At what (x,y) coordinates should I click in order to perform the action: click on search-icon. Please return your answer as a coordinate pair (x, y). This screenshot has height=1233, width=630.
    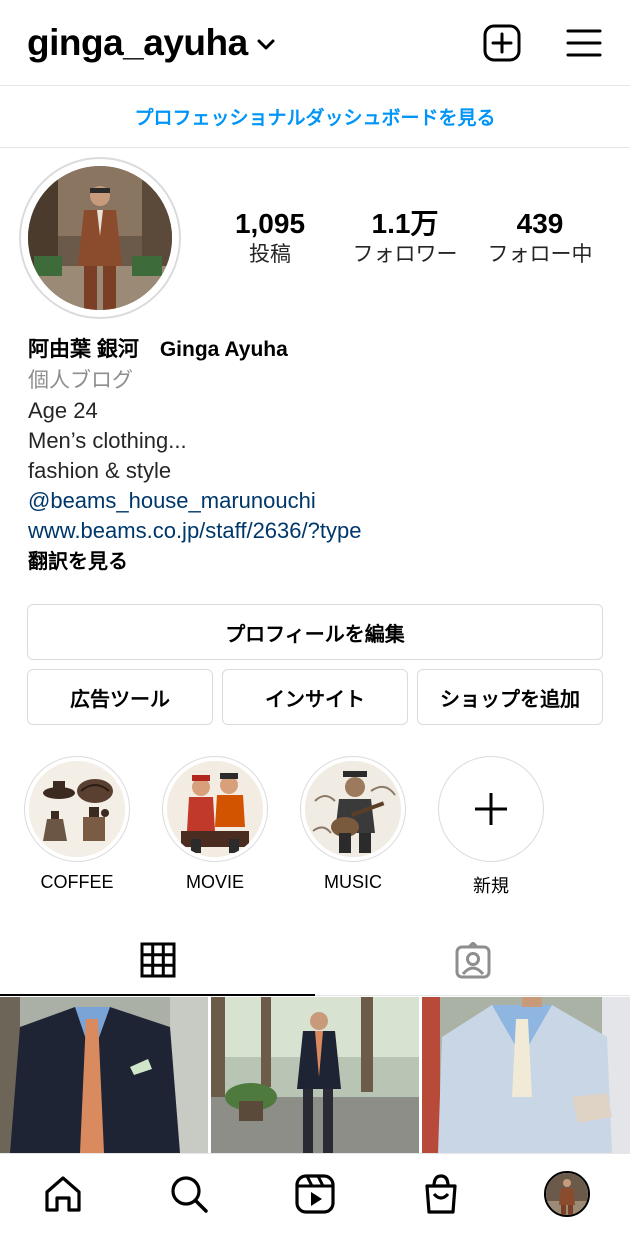
    Looking at the image, I should click on (189, 1194).